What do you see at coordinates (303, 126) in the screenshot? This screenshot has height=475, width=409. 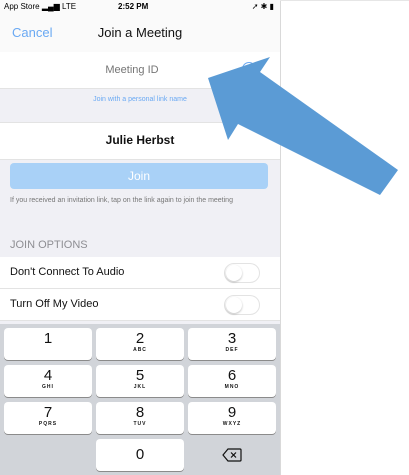 I see `annotation-arrow-icon` at bounding box center [303, 126].